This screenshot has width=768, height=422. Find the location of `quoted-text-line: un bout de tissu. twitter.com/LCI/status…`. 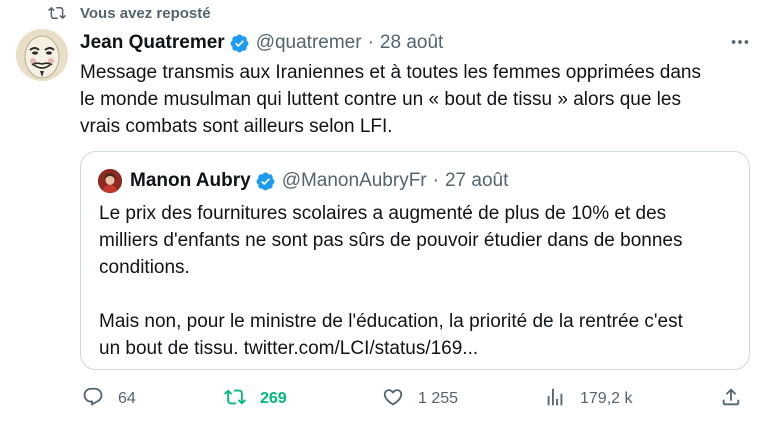

quoted-text-line: un bout de tissu. twitter.com/LCI/status… is located at coordinates (289, 348).